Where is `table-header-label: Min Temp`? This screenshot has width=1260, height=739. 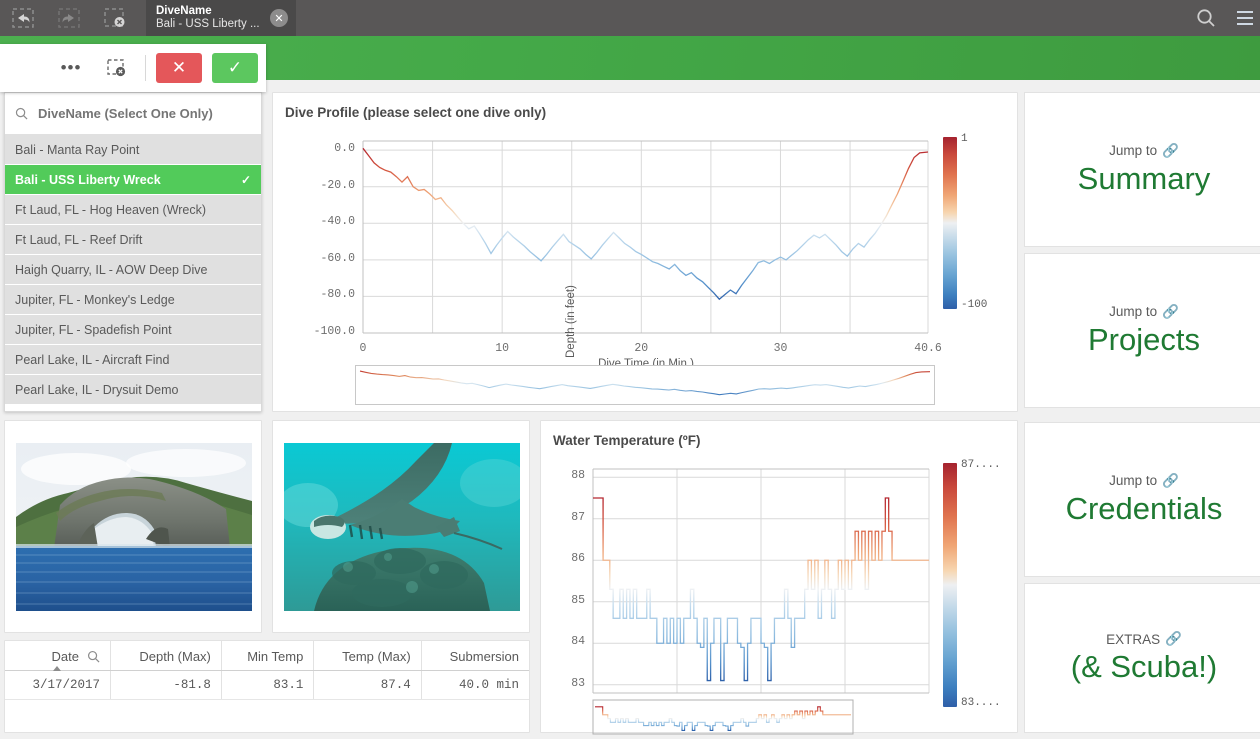 table-header-label: Min Temp is located at coordinates (275, 656).